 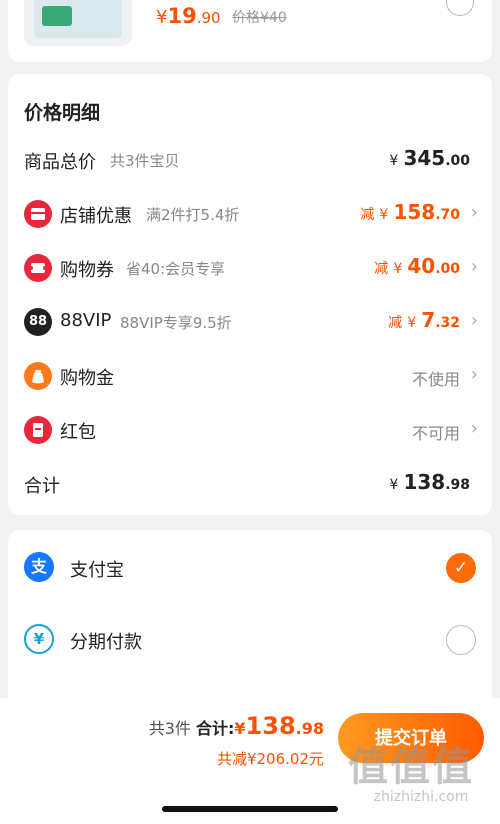 What do you see at coordinates (250, 322) in the screenshot?
I see `vip-row: 88 88VIP 88VIP专享9.5折 减 ¥ 7.32 ›` at bounding box center [250, 322].